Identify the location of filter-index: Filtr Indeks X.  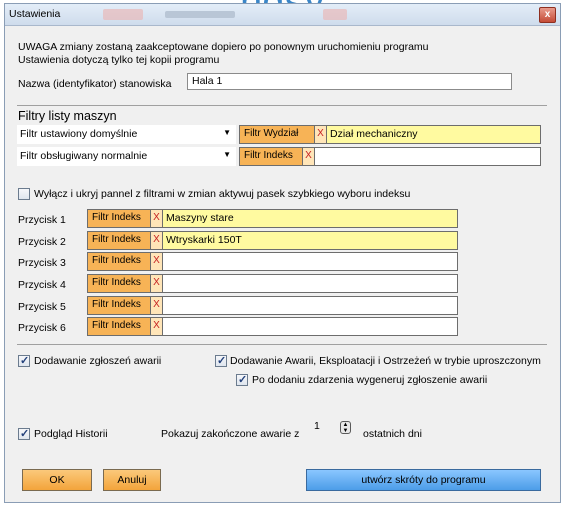
(390, 156).